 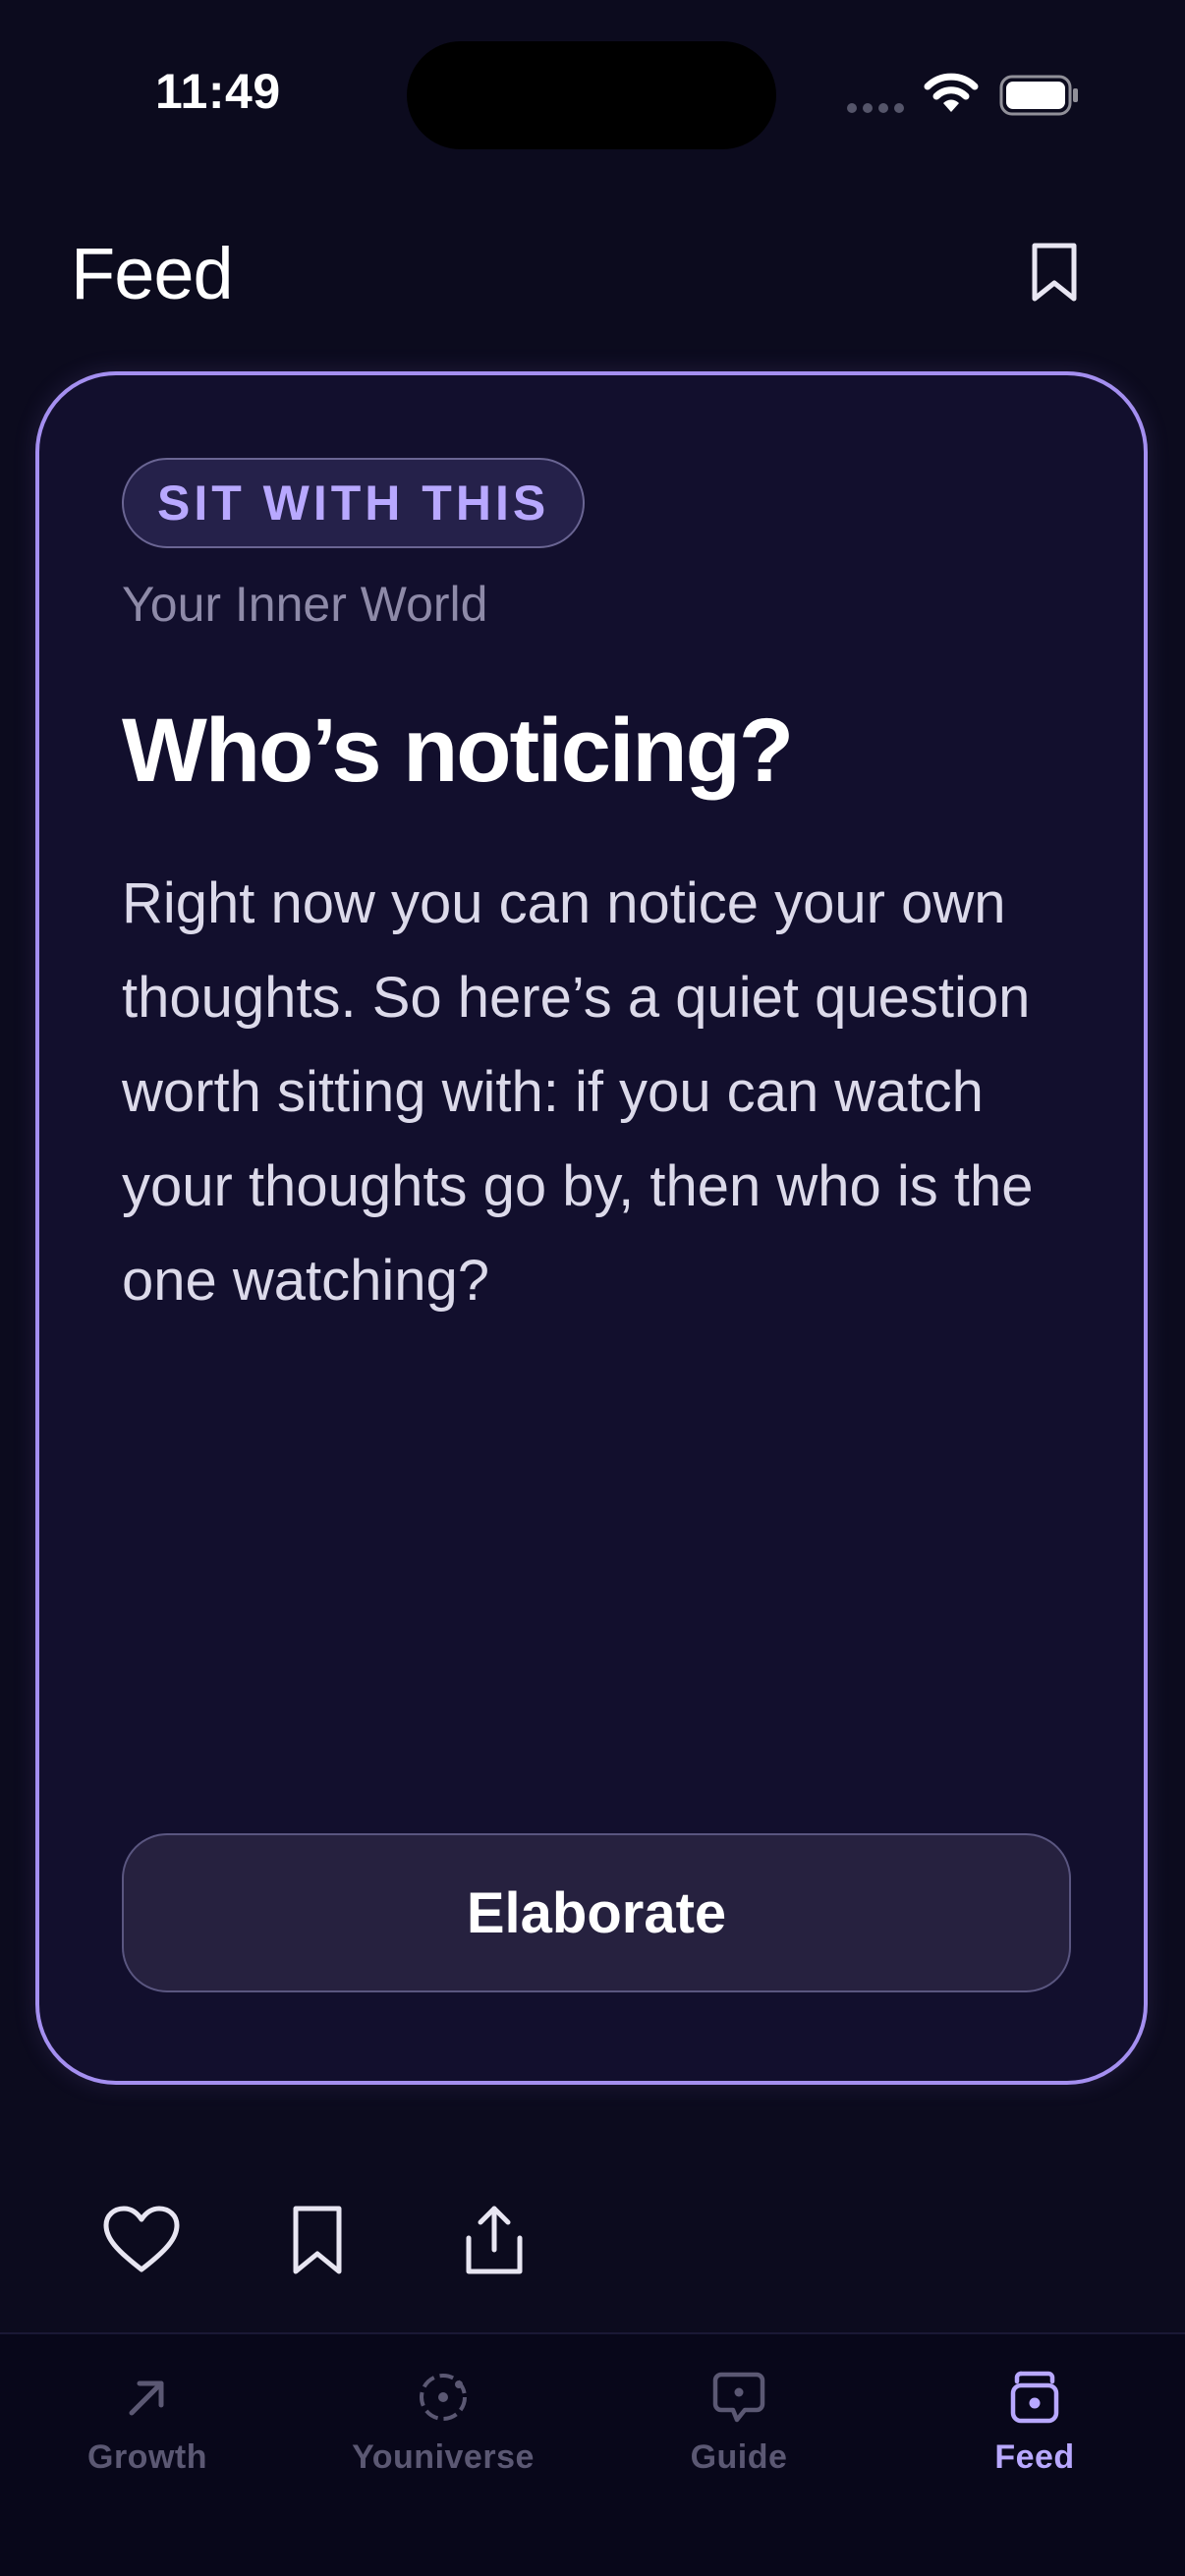 What do you see at coordinates (147, 2457) in the screenshot?
I see `tab-label: Growth` at bounding box center [147, 2457].